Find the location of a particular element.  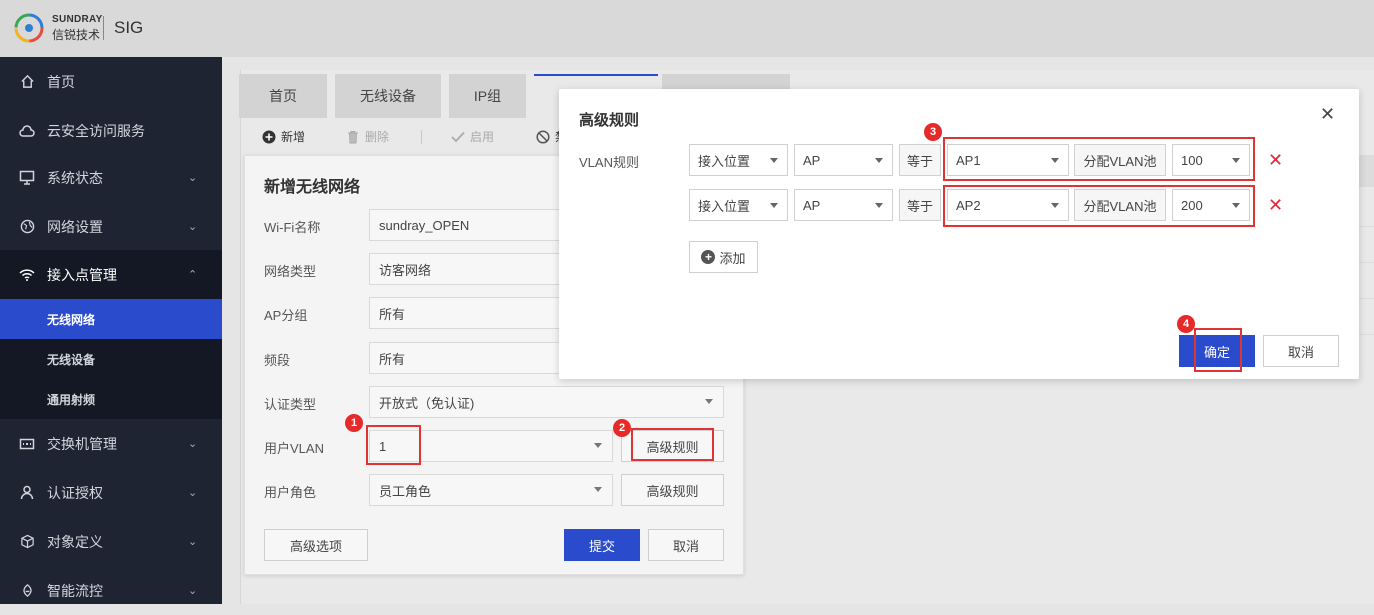

wifi-icon is located at coordinates (27, 275).